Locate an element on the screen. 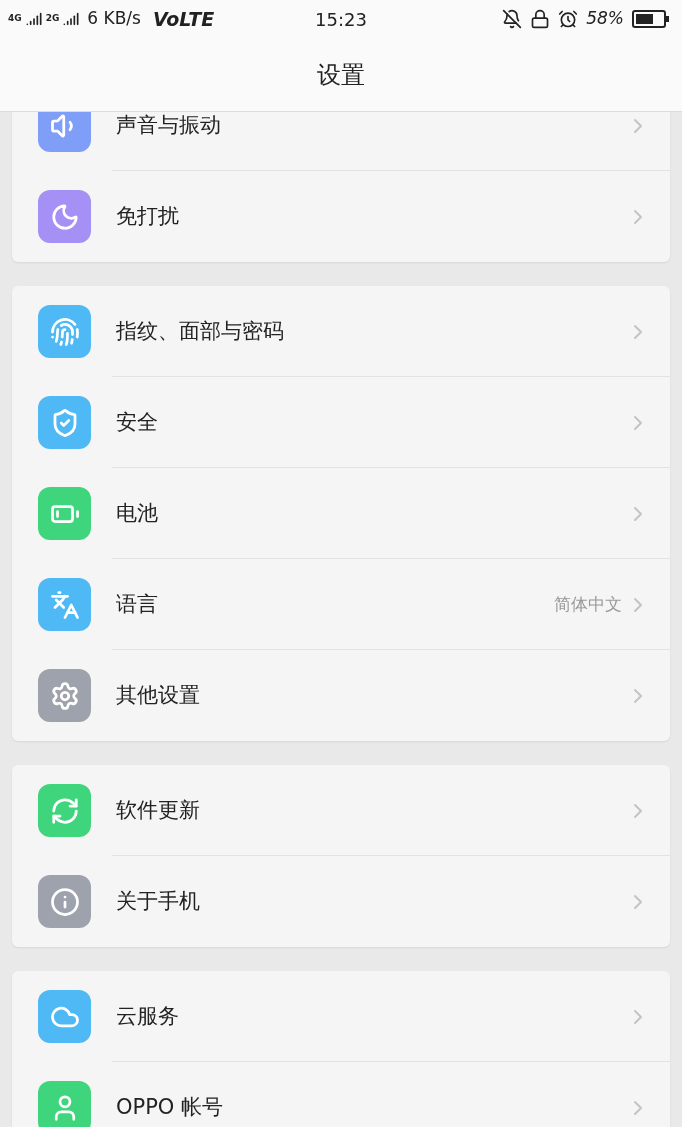 This screenshot has width=682, height=1127. alarm-icon is located at coordinates (568, 19).